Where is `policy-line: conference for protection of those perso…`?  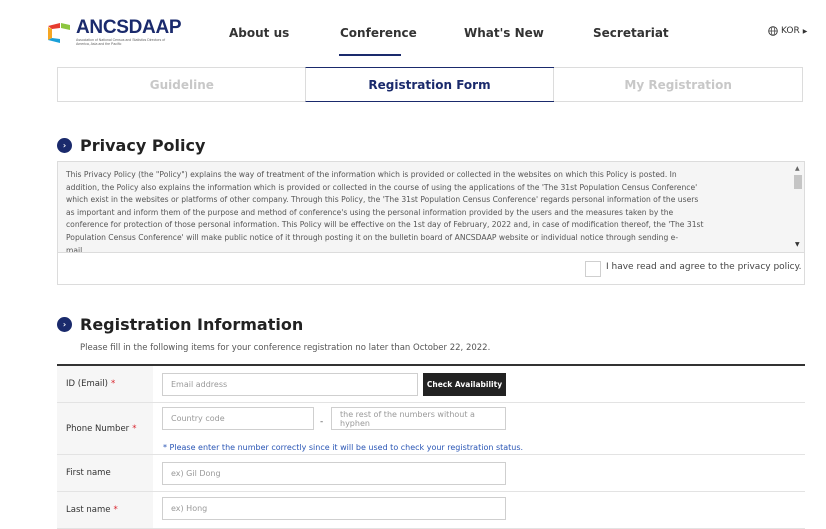
policy-line: conference for protection of those perso… is located at coordinates (385, 225).